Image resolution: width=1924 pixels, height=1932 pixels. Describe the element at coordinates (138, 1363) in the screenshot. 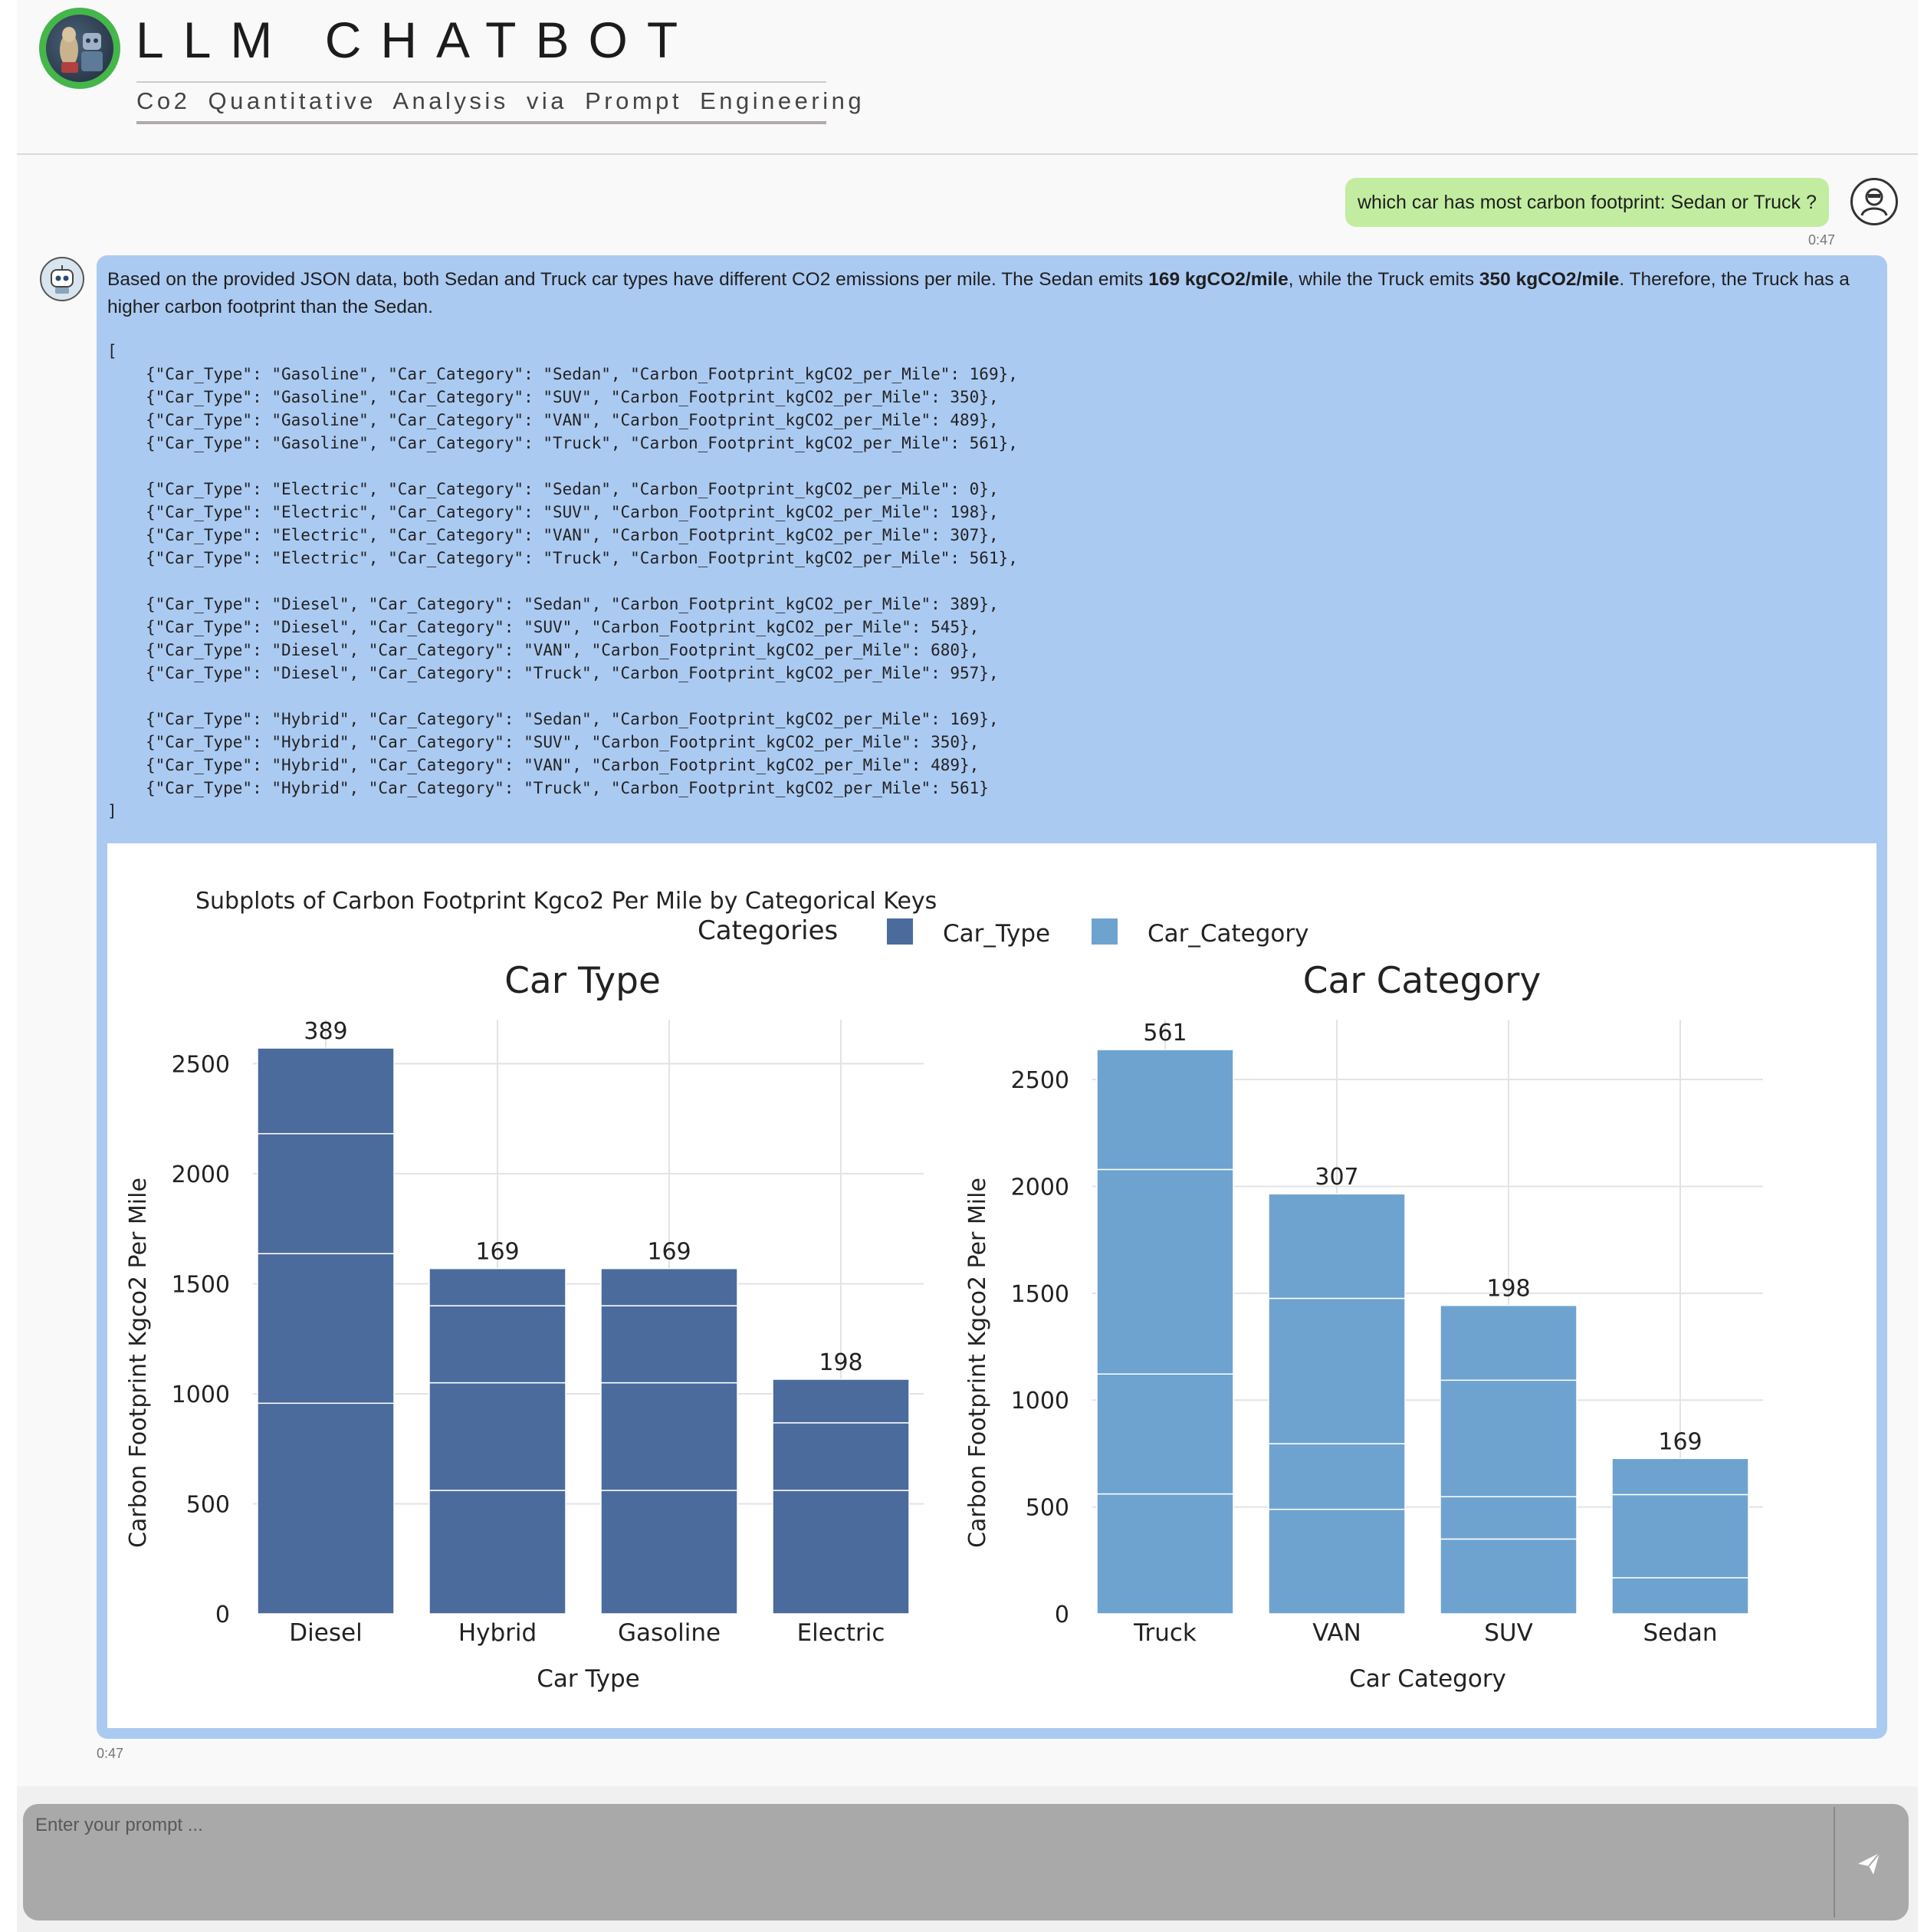

I see `y-axis-title-car-type: Carbon Footprint Kgco2 Per Mile` at that location.